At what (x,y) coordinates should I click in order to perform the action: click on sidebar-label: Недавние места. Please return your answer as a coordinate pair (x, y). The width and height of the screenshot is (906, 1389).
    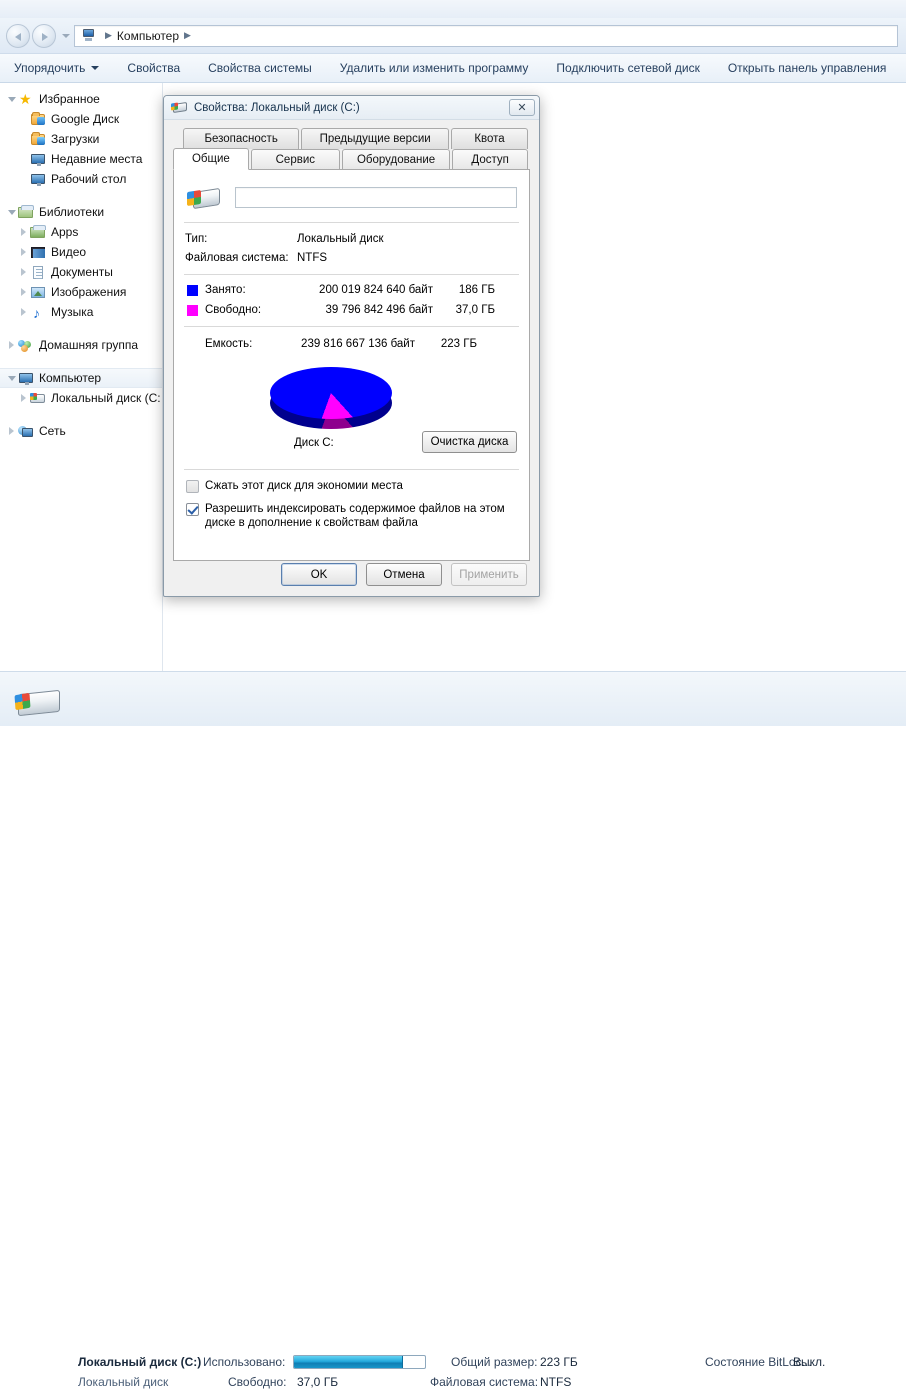
    Looking at the image, I should click on (97, 159).